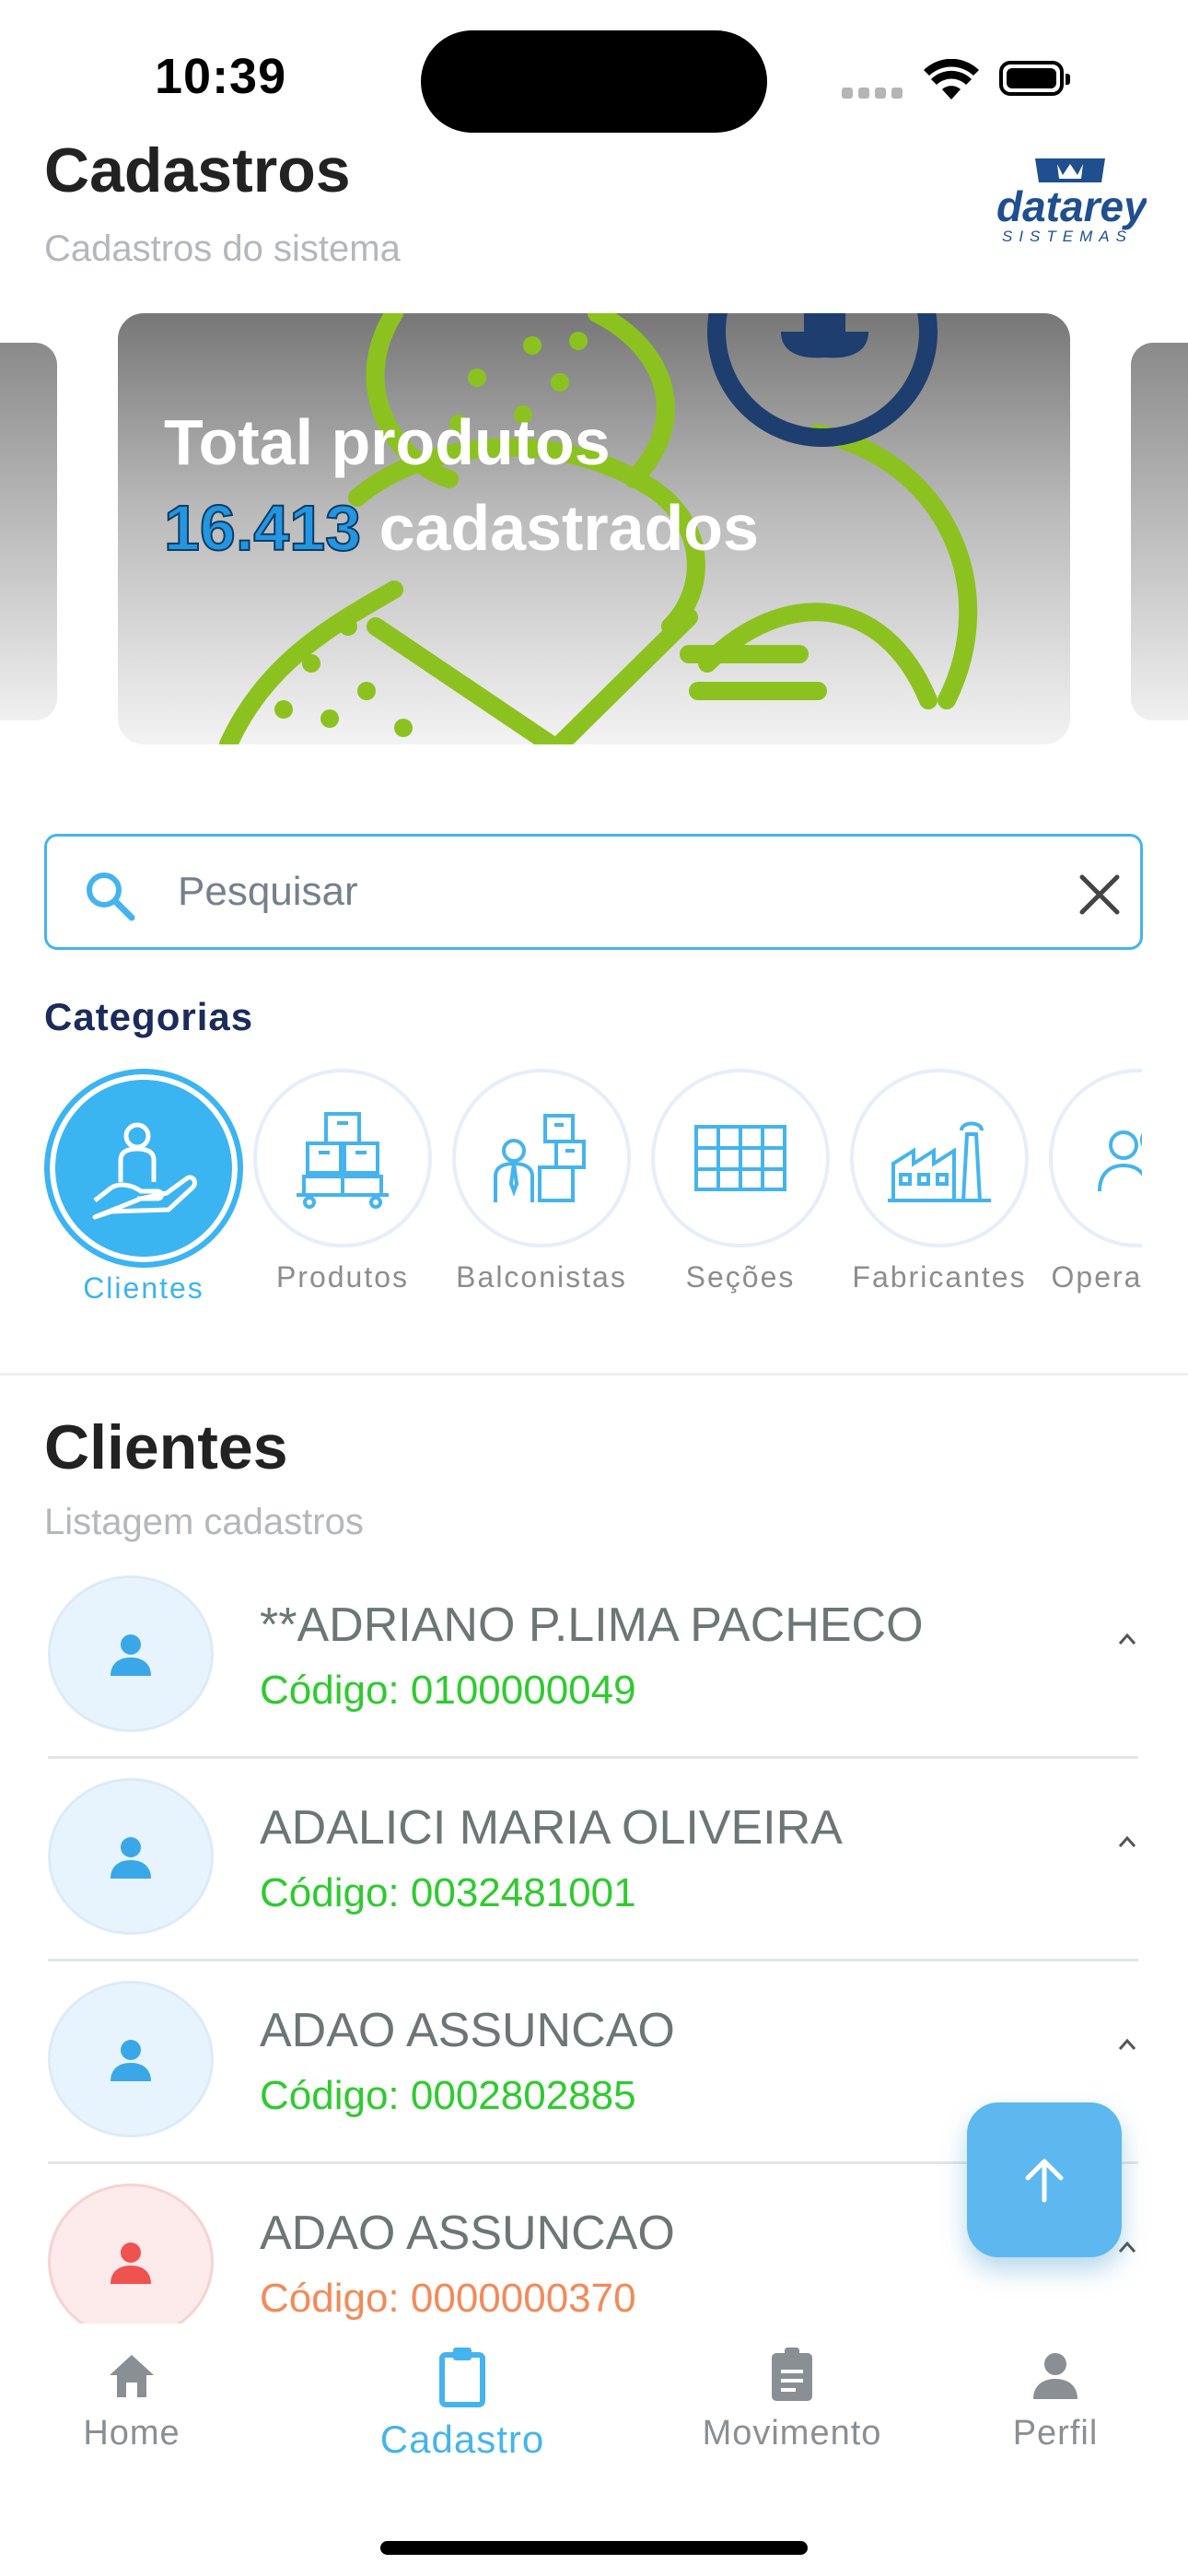  Describe the element at coordinates (939, 1277) in the screenshot. I see `category-label: Fabricantes` at that location.